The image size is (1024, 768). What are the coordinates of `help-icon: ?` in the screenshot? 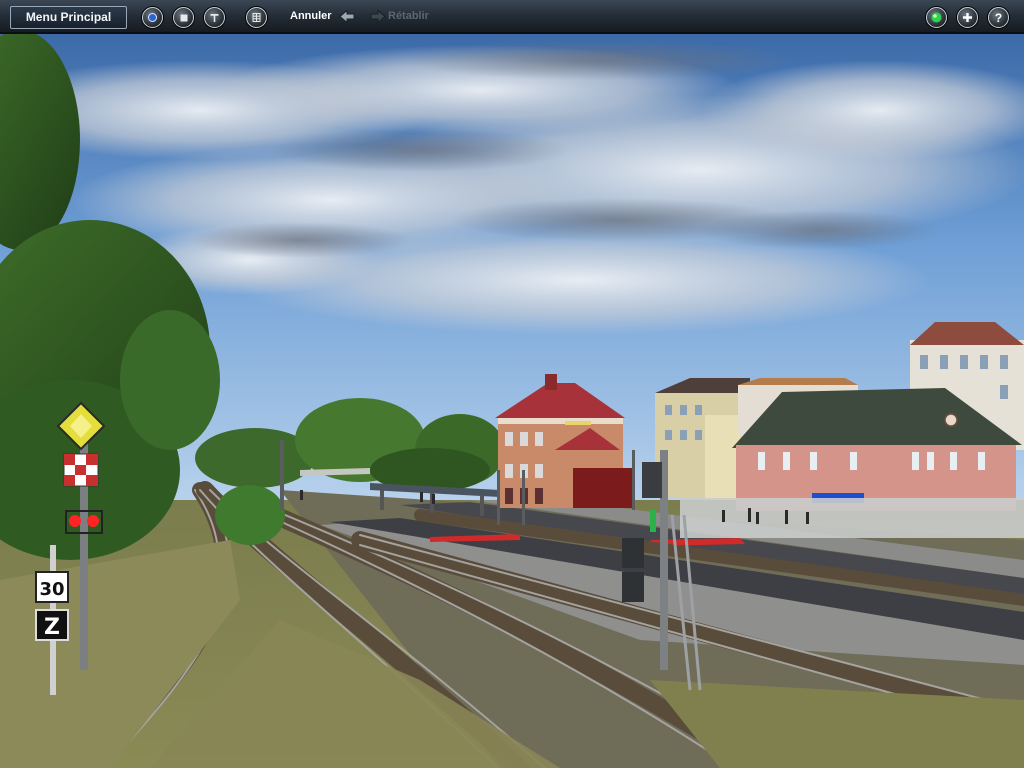 It's located at (998, 17).